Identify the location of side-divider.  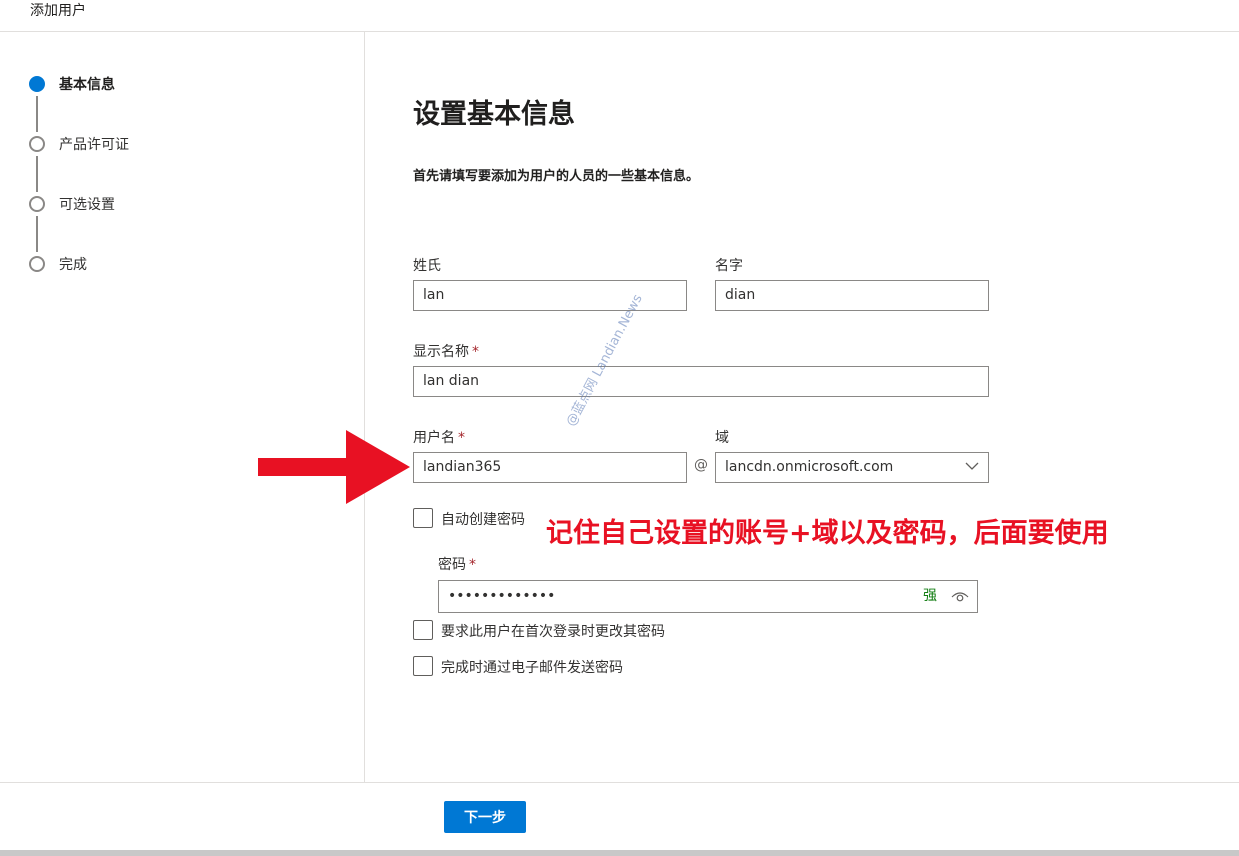
(364, 407).